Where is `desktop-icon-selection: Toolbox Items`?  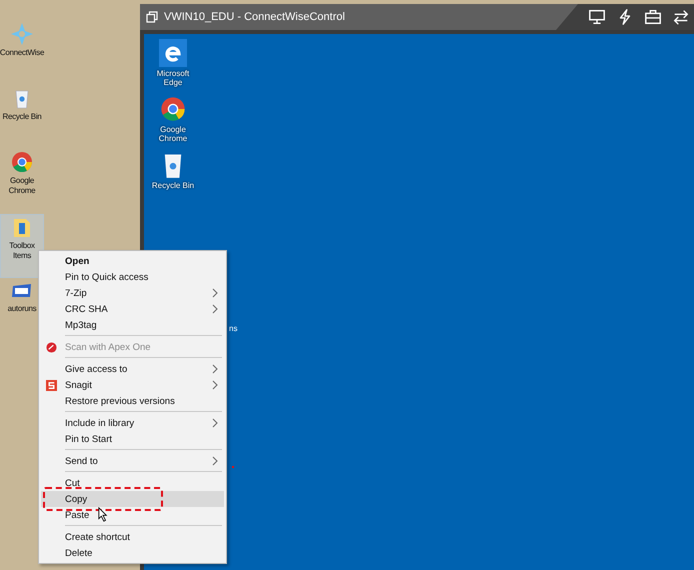 desktop-icon-selection: Toolbox Items is located at coordinates (22, 246).